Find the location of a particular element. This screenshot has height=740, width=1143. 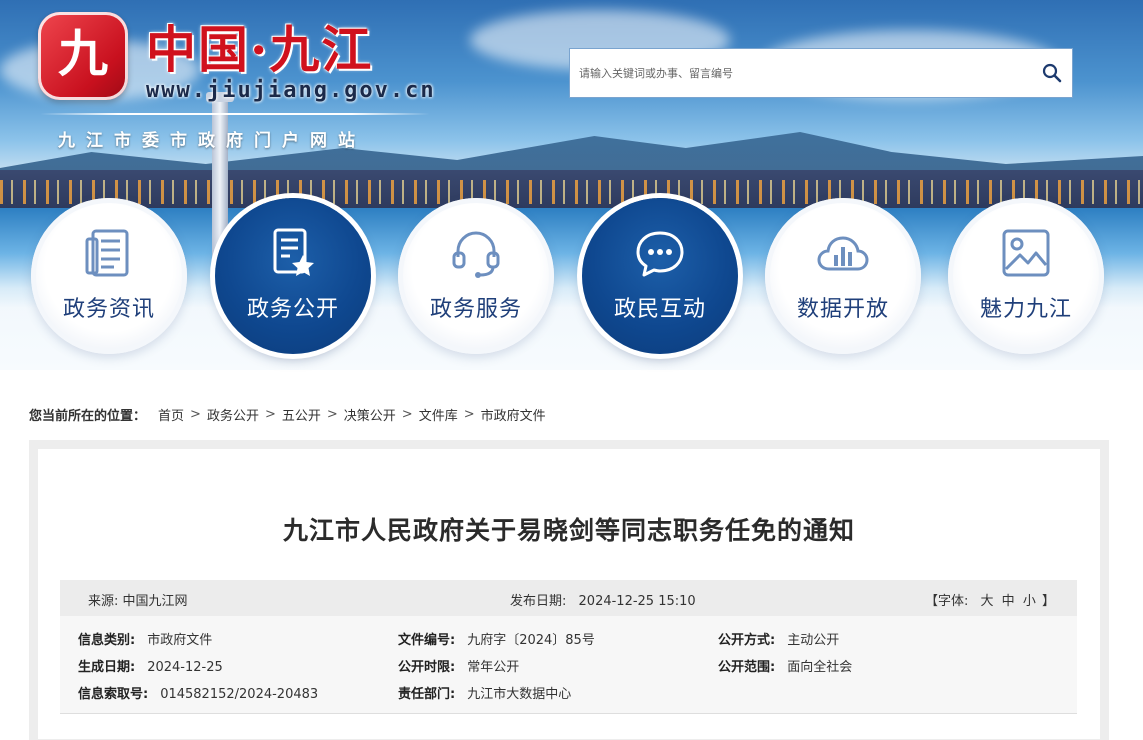

font-small-button: 小 is located at coordinates (1029, 601).